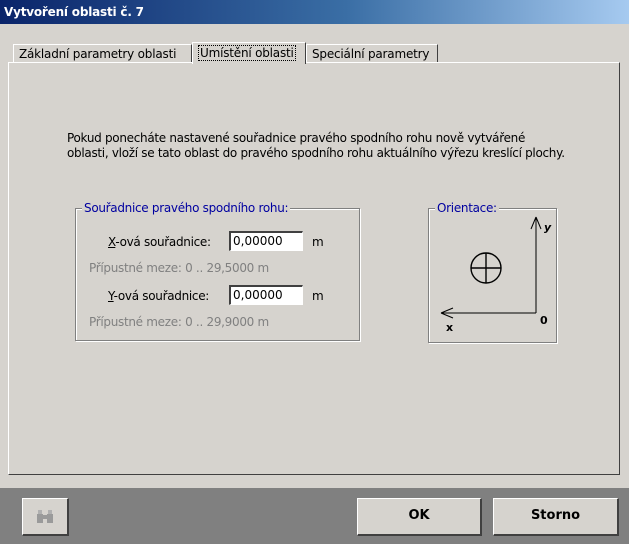 This screenshot has height=544, width=629. I want to click on x-axis-label: x, so click(449, 327).